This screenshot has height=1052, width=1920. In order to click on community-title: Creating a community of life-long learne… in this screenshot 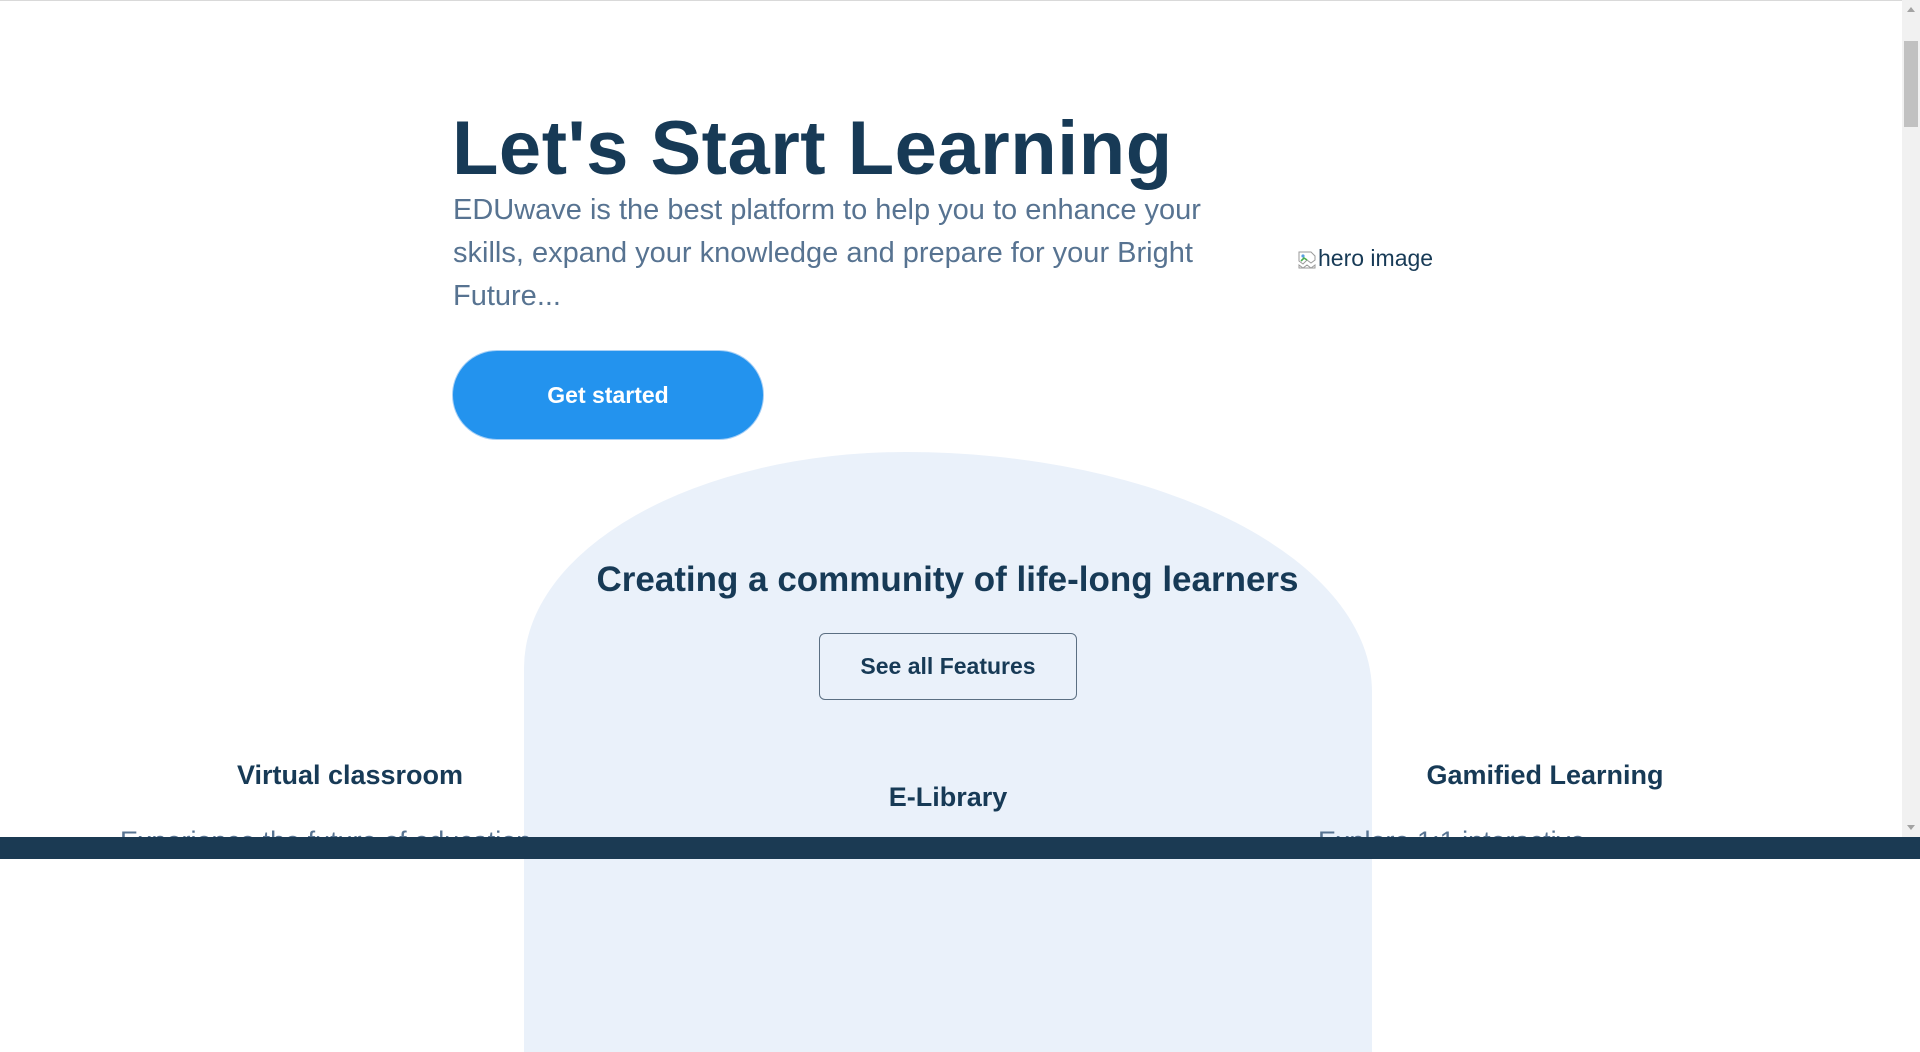, I will do `click(947, 579)`.